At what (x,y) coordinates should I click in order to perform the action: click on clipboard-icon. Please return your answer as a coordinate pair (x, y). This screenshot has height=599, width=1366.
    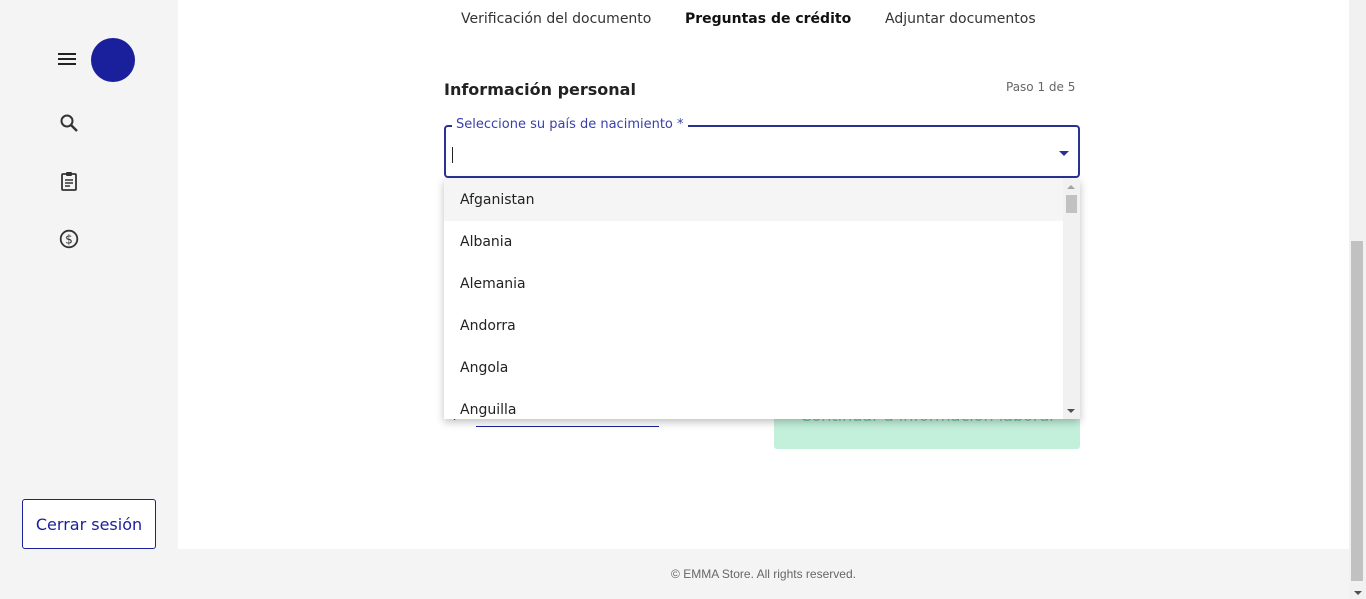
    Looking at the image, I should click on (69, 181).